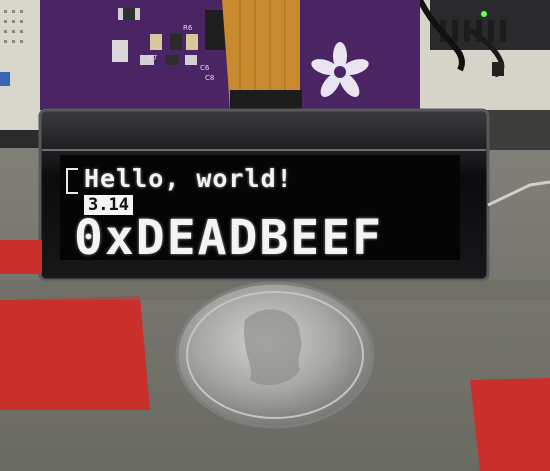  Describe the element at coordinates (498, 69) in the screenshot. I see `wire-end` at that location.